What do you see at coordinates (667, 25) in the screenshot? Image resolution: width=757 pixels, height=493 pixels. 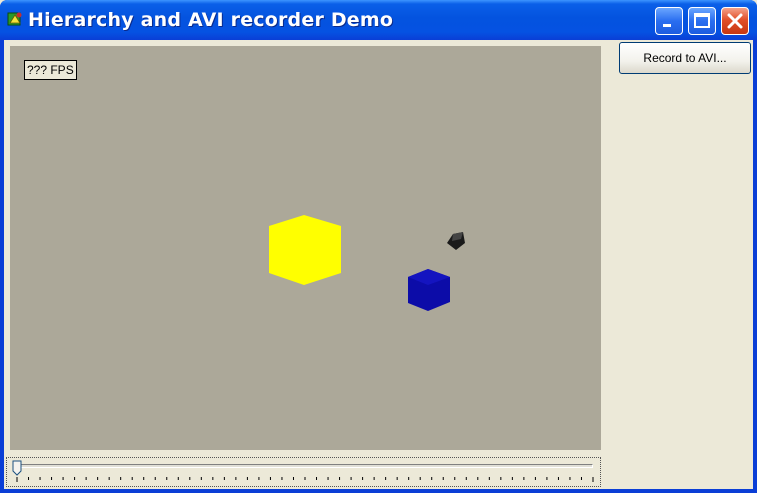 I see `minimize-icon` at bounding box center [667, 25].